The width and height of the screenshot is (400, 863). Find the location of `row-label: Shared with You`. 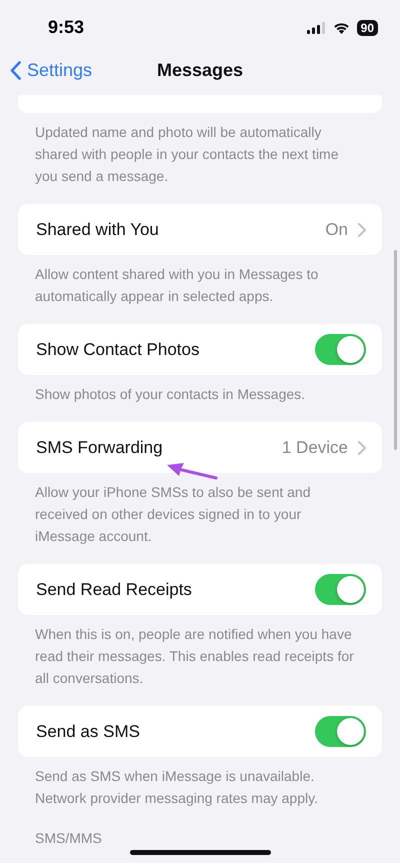

row-label: Shared with You is located at coordinates (98, 230).